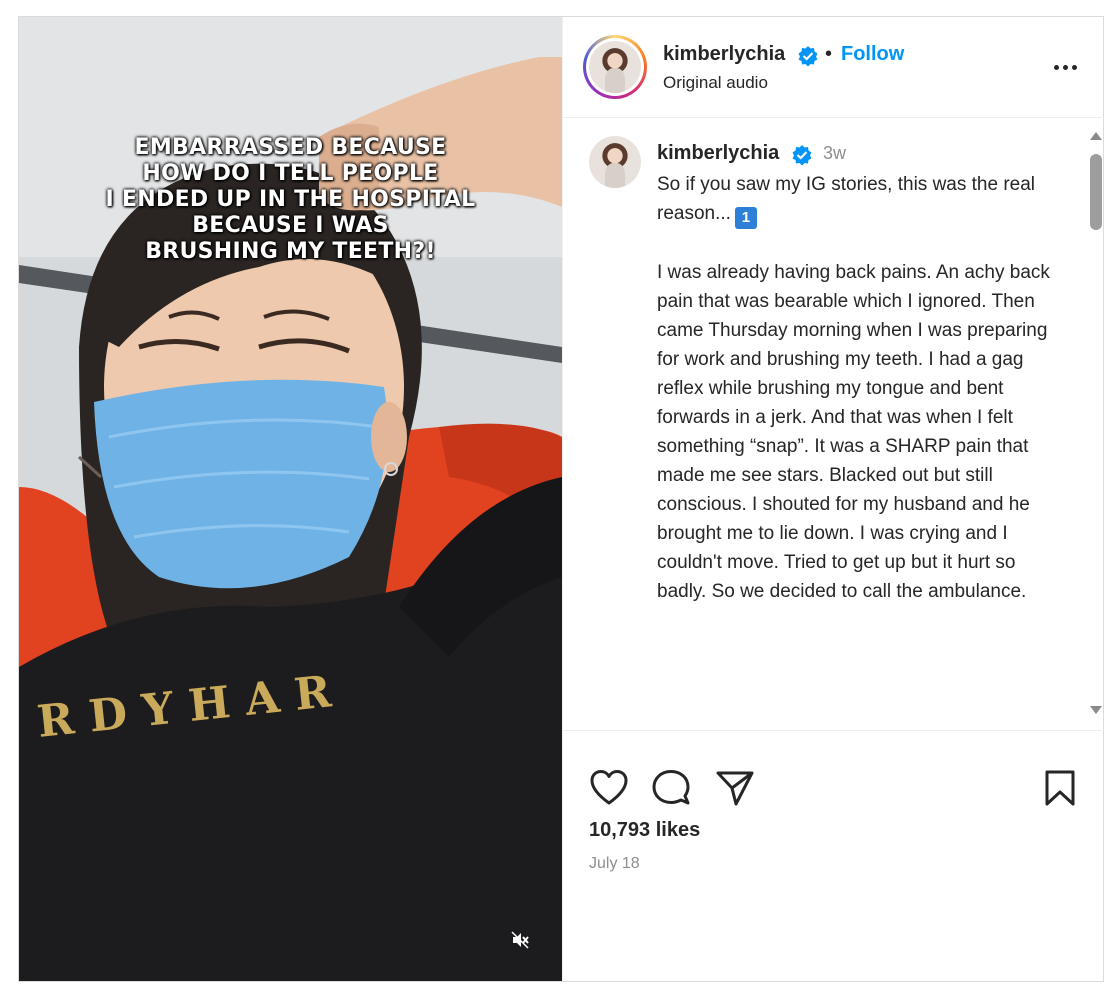 This screenshot has width=1120, height=997. I want to click on follow-button: Follow, so click(872, 54).